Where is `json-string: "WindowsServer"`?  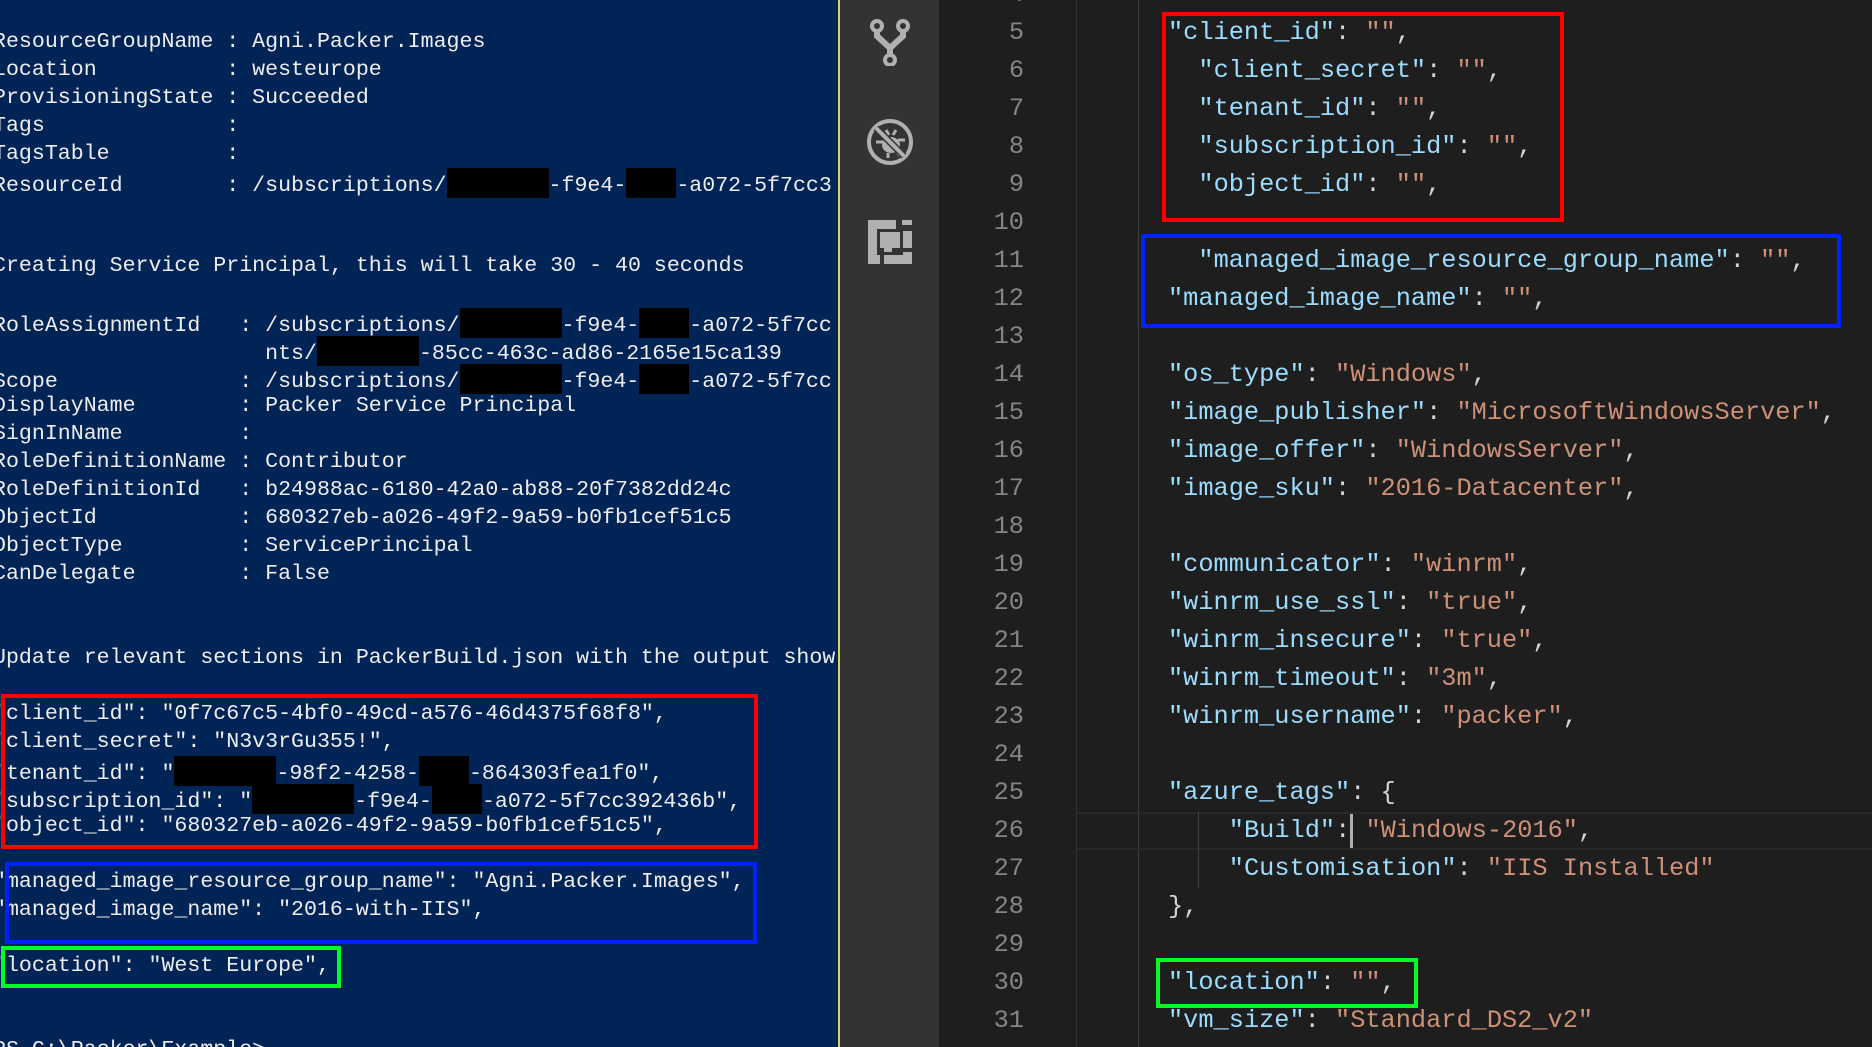
json-string: "WindowsServer" is located at coordinates (1509, 451).